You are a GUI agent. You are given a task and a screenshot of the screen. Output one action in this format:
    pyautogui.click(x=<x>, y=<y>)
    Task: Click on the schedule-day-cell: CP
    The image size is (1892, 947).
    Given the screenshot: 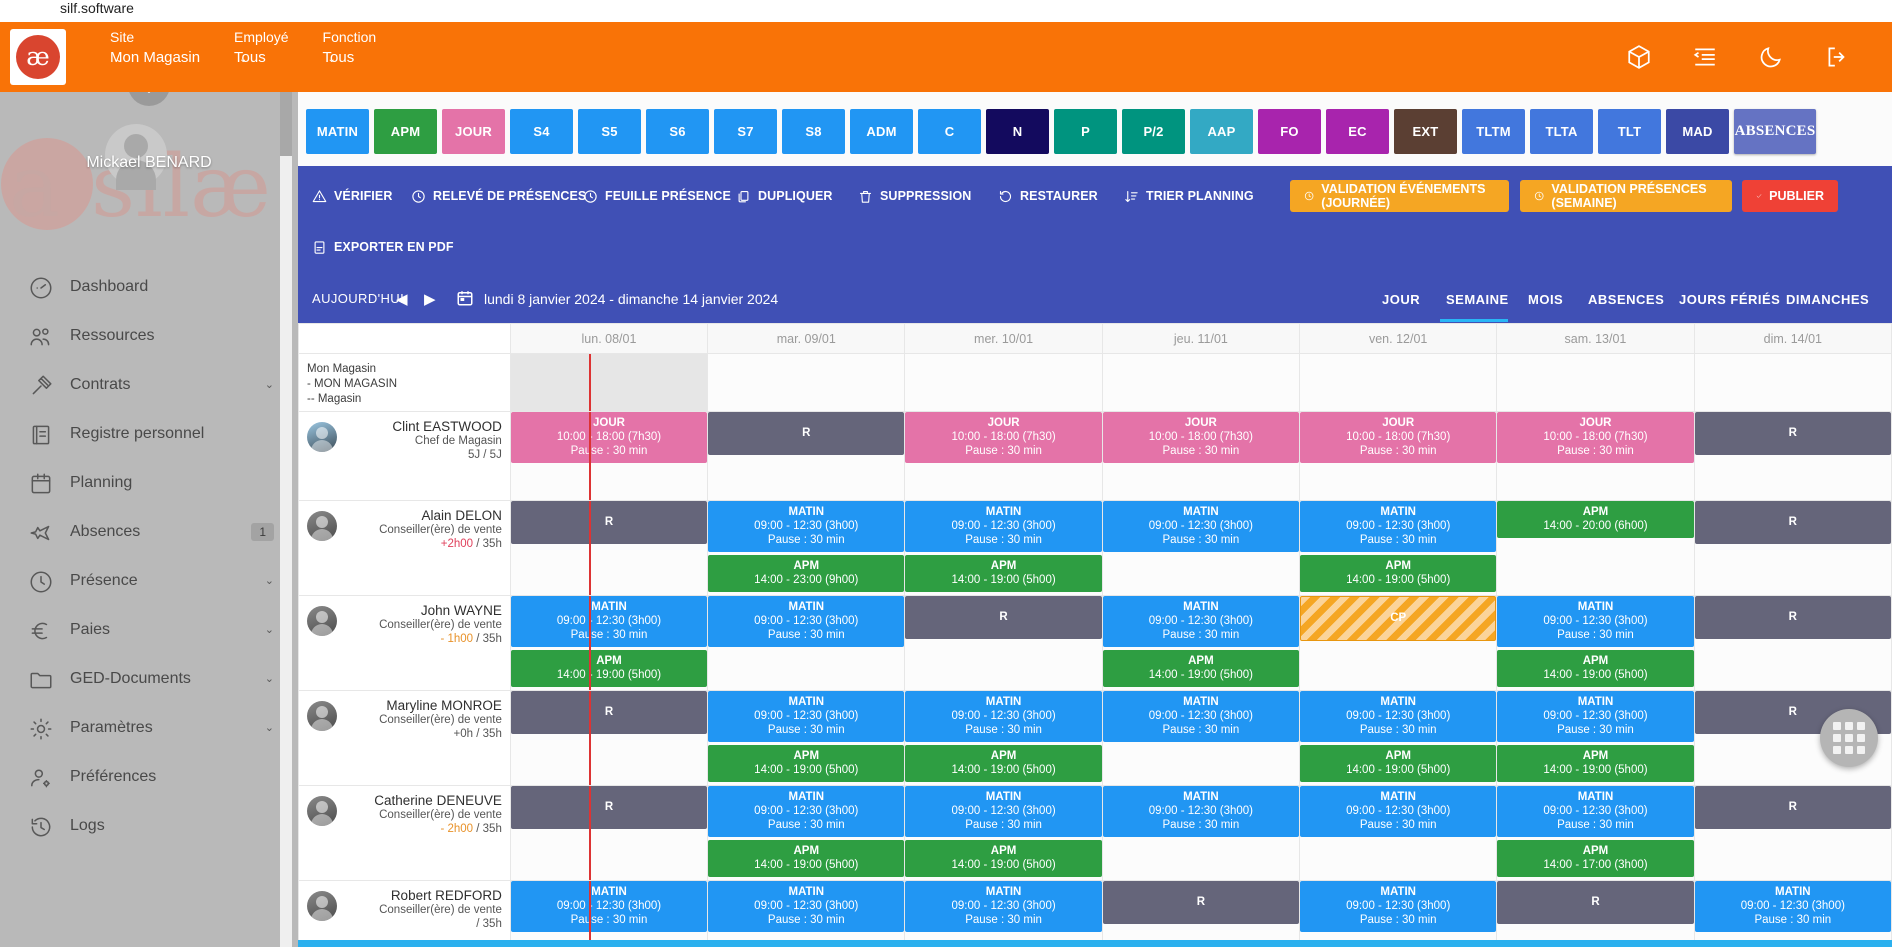 What is the action you would take?
    pyautogui.click(x=1398, y=643)
    